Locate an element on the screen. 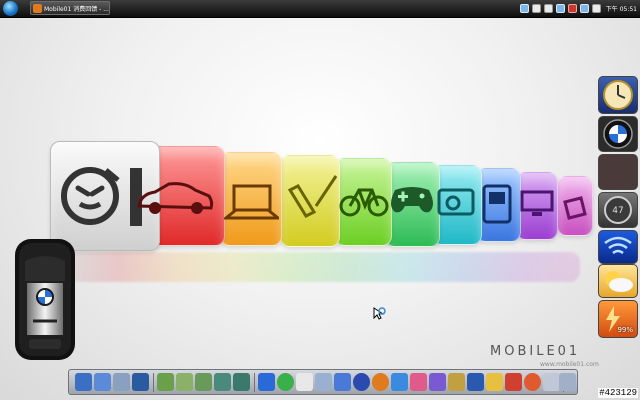 This screenshot has height=400, width=640. dock-display-icon is located at coordinates (140, 382).